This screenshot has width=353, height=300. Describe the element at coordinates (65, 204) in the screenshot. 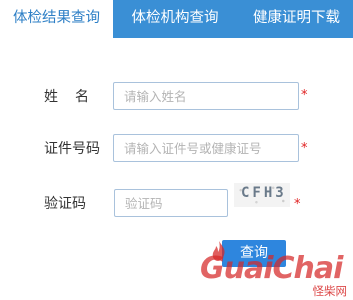

I see `captcha-label: 验证码` at that location.